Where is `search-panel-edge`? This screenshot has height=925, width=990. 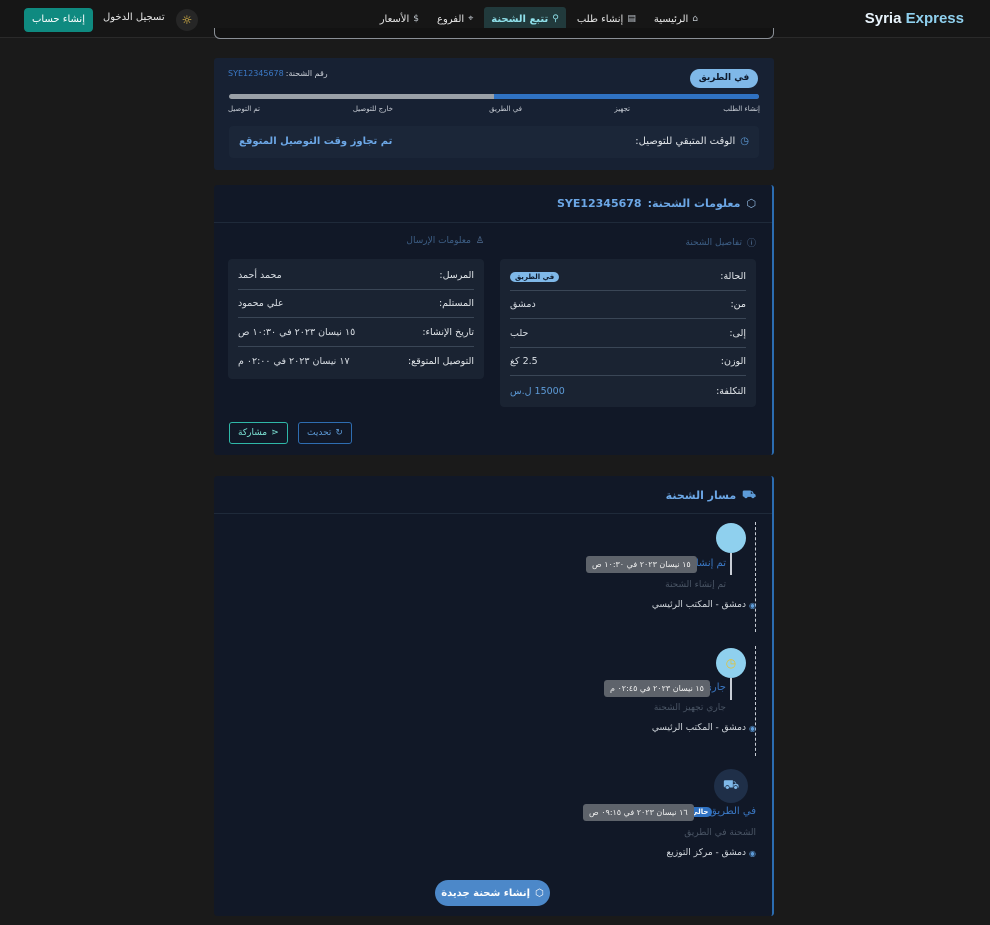 search-panel-edge is located at coordinates (494, 33).